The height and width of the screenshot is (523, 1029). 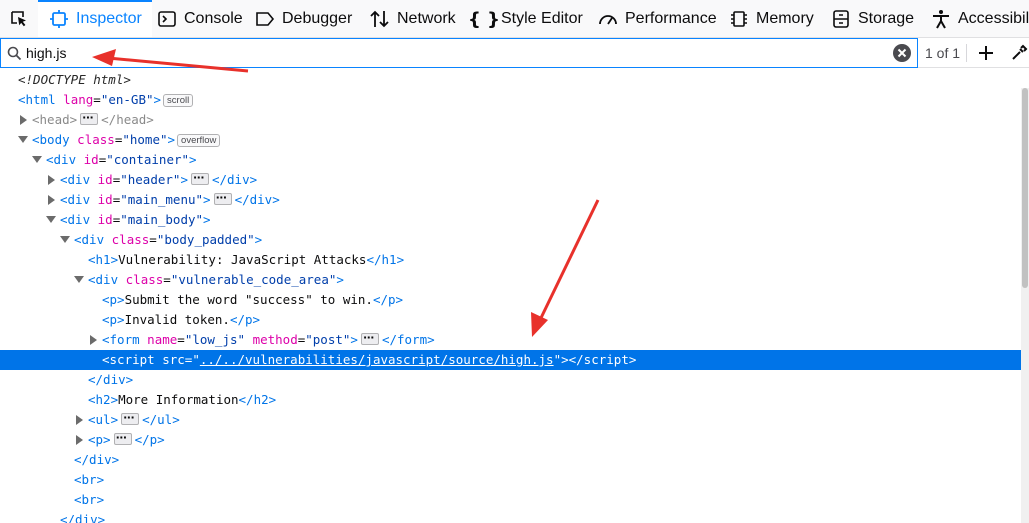 I want to click on attr-value: "header", so click(x=150, y=179).